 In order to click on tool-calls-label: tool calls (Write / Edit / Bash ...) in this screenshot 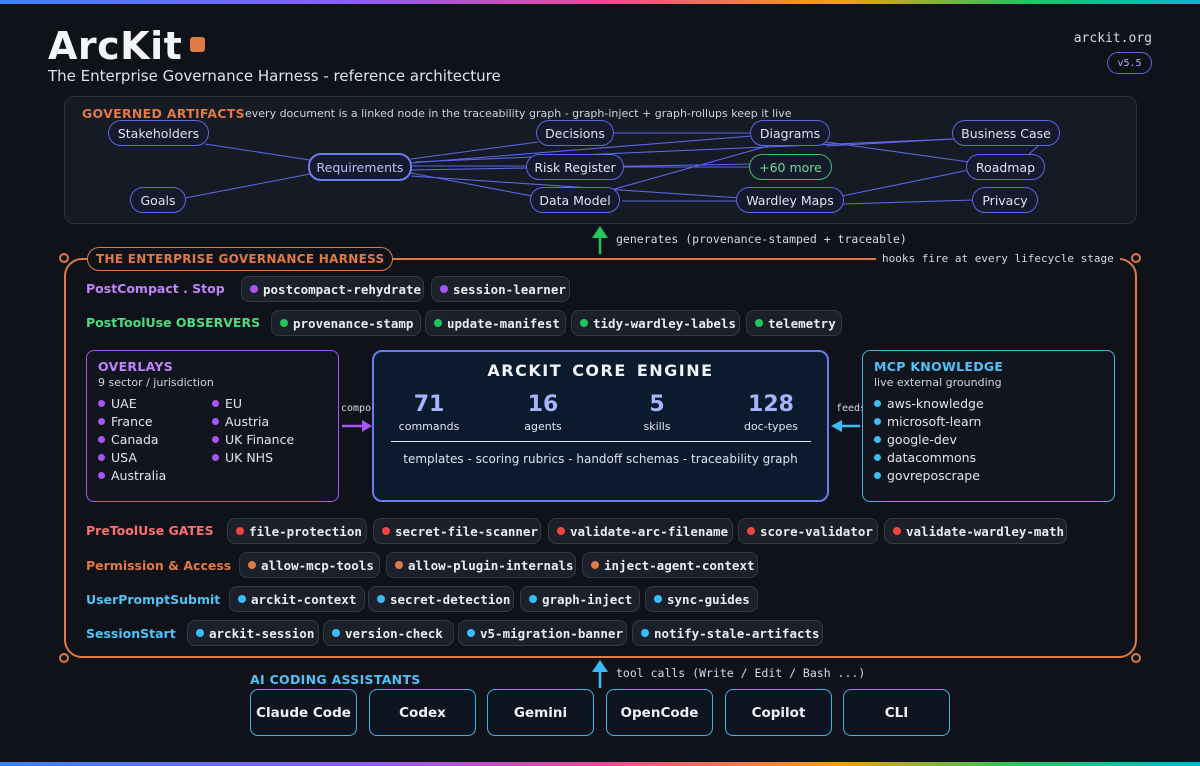, I will do `click(741, 673)`.